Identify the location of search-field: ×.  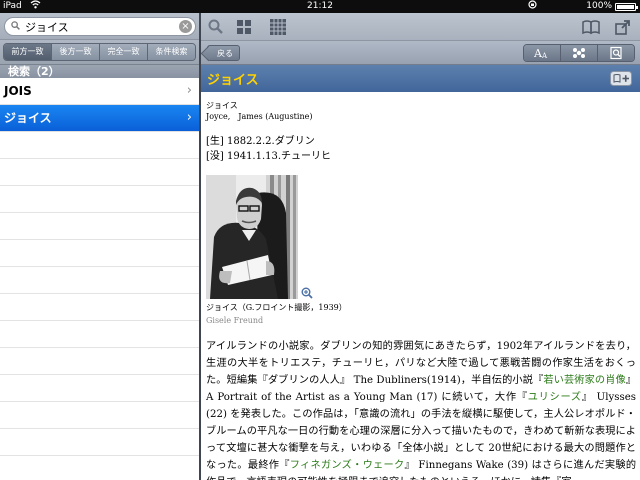
(100, 26).